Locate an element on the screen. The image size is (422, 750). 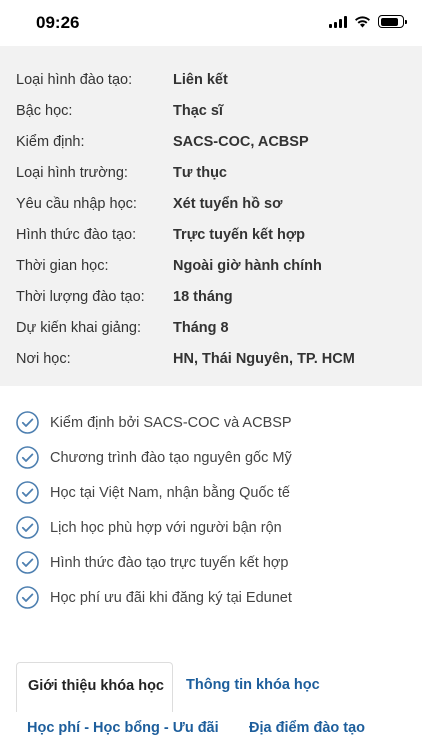
info-value: Ngoài giờ hành chính is located at coordinates (247, 266).